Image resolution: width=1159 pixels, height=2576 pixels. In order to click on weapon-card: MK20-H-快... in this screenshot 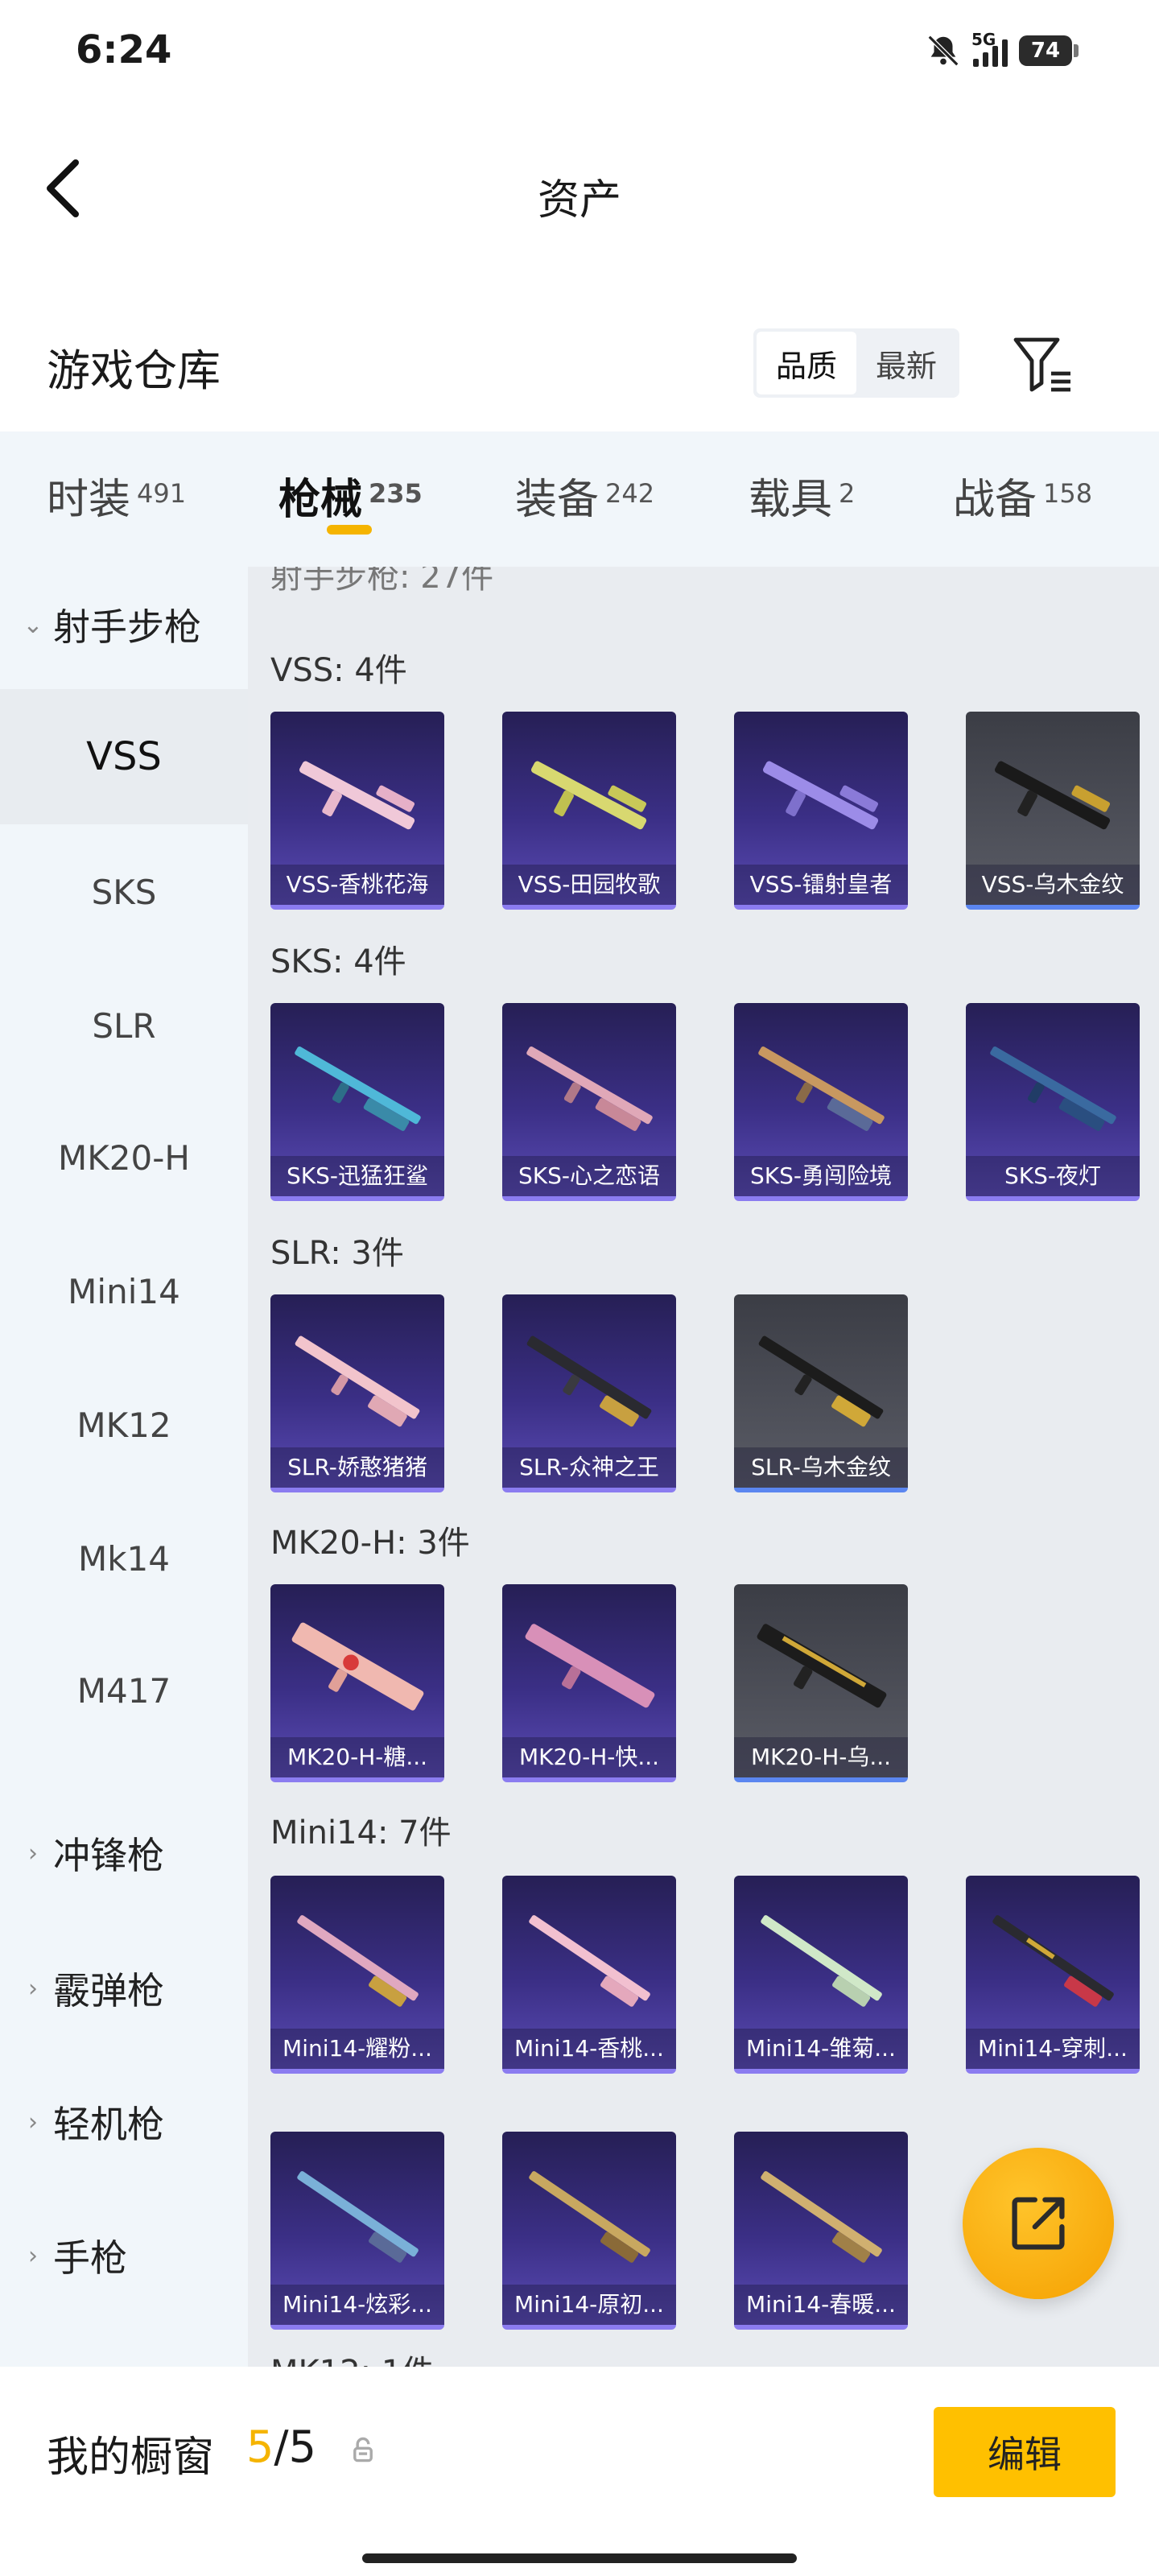, I will do `click(589, 1683)`.